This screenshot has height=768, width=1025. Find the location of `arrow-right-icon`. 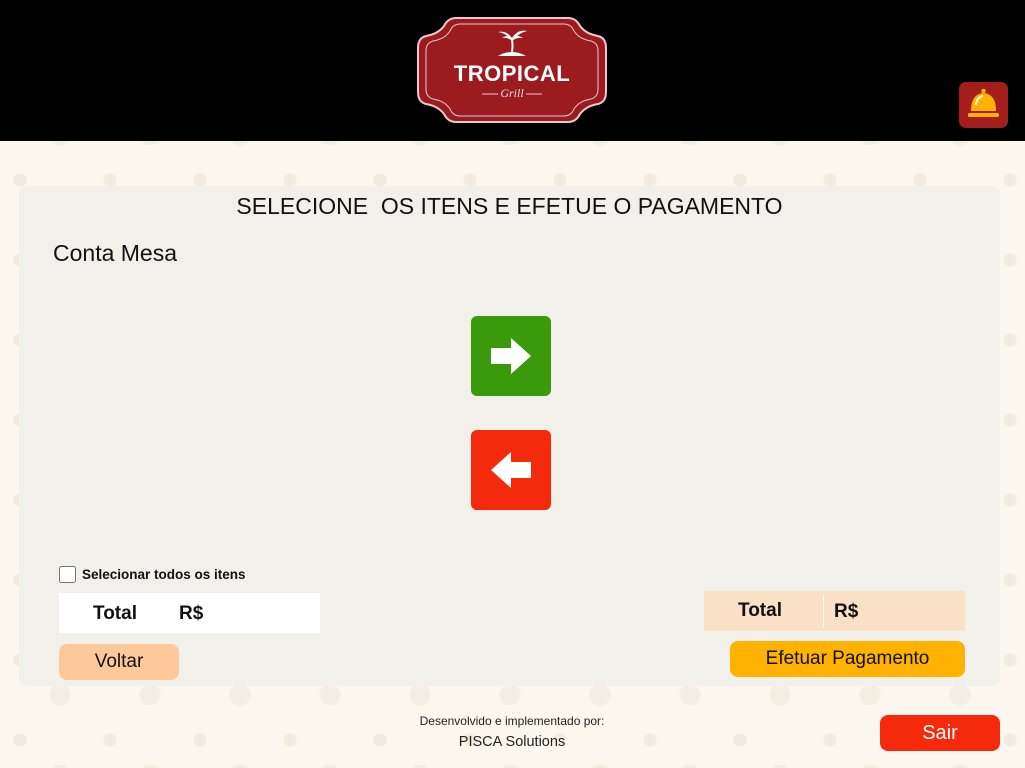

arrow-right-icon is located at coordinates (511, 356).